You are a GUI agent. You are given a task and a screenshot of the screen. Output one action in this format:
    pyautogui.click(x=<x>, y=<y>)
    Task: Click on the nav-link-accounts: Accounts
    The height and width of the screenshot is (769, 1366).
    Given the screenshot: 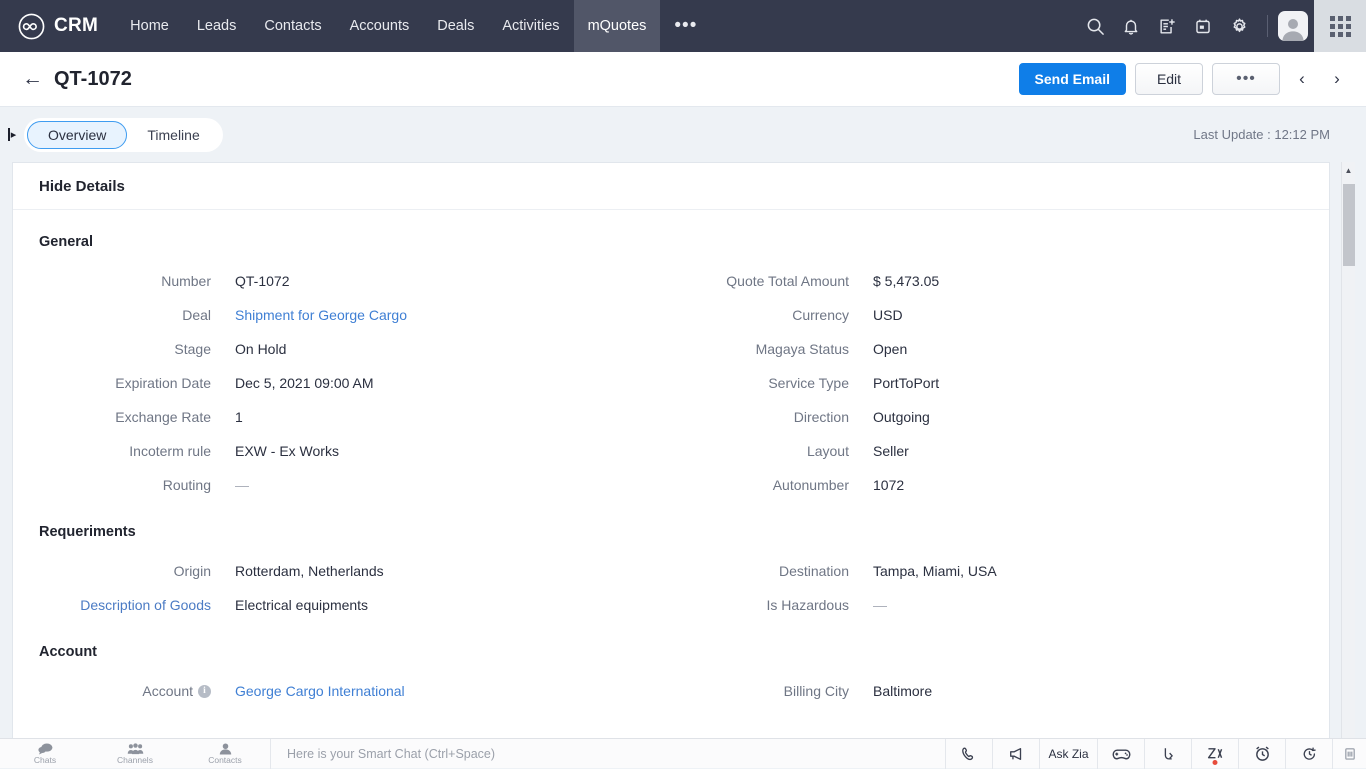 What is the action you would take?
    pyautogui.click(x=380, y=26)
    